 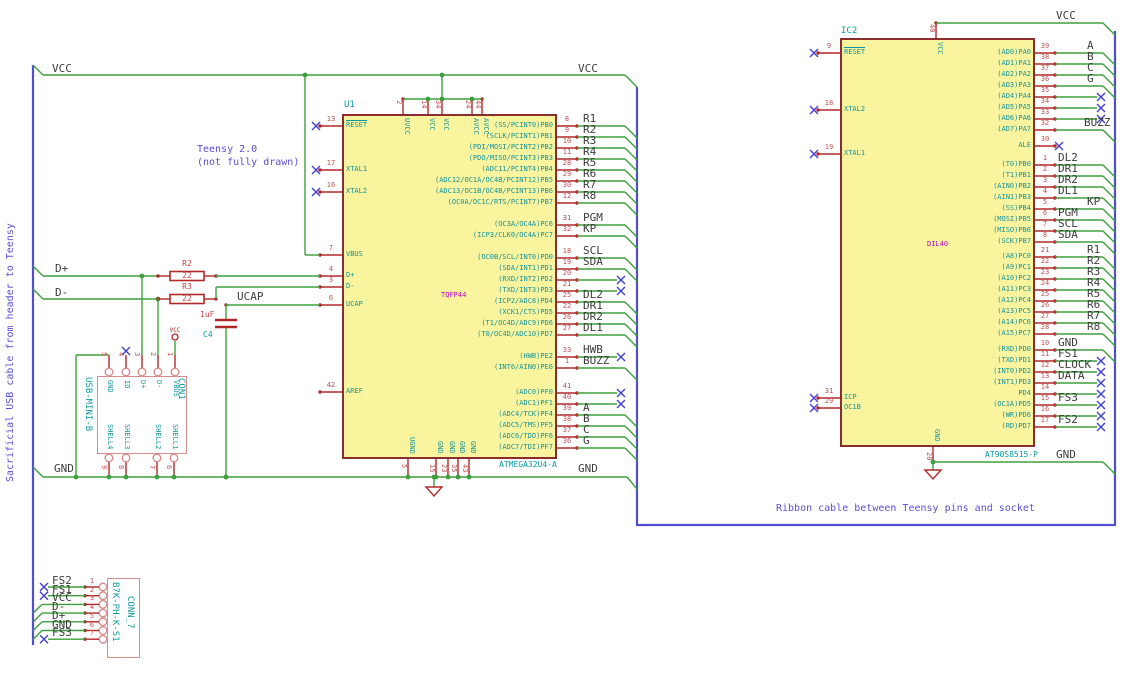 I want to click on pin-number: 43, so click(x=465, y=468).